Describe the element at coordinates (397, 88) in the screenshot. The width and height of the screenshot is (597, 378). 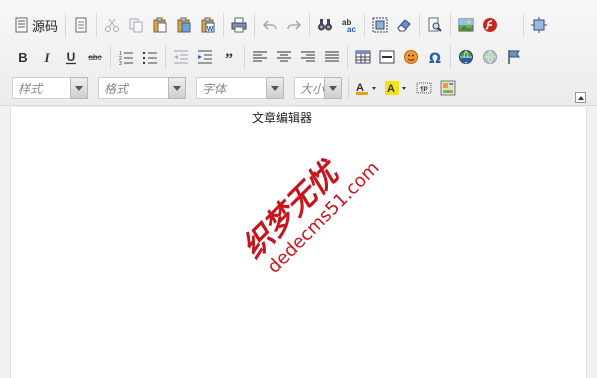
I see `background-color-button: A` at that location.